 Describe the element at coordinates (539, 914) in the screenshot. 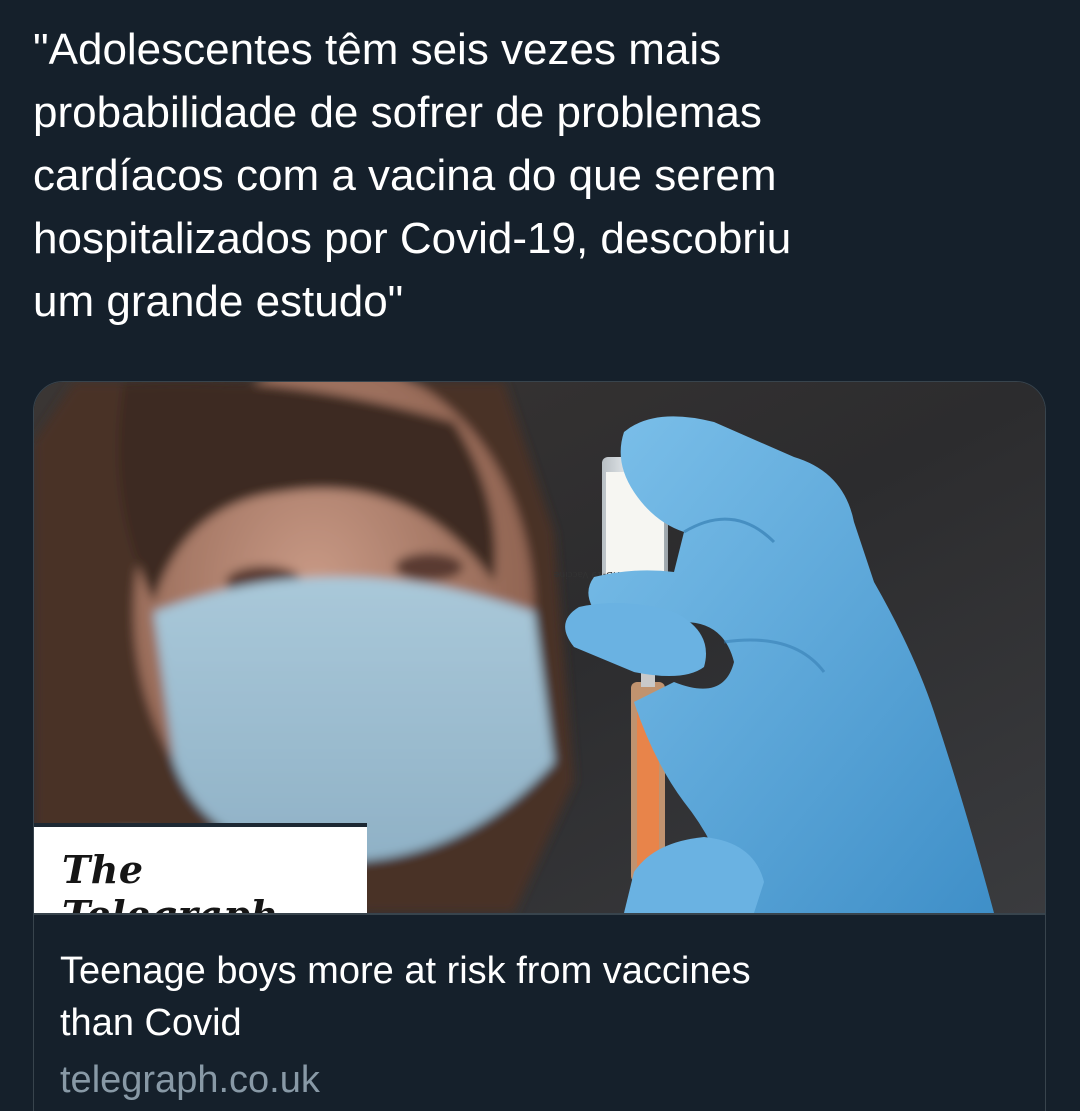

I see `card-divider` at that location.